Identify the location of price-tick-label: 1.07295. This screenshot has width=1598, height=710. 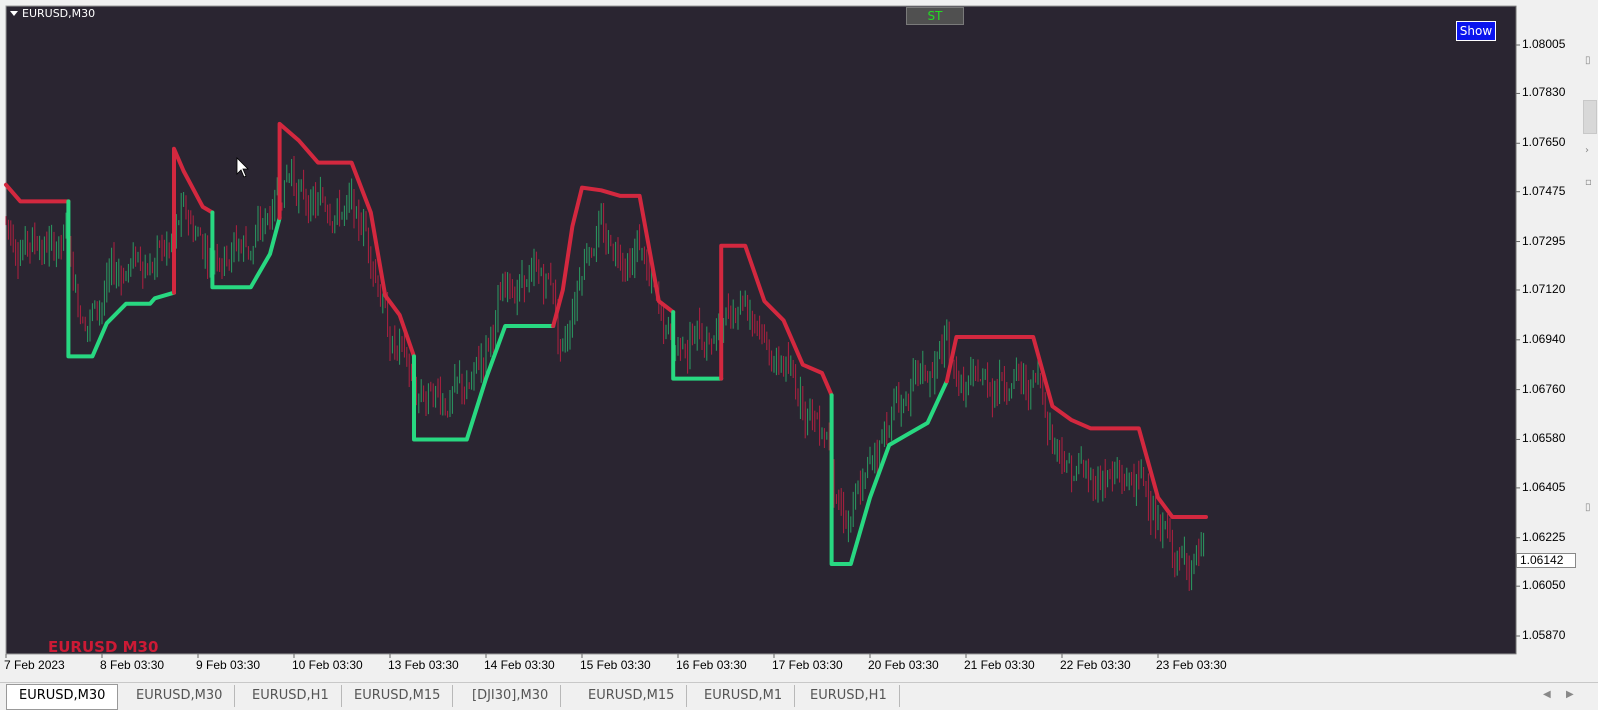
(1544, 240).